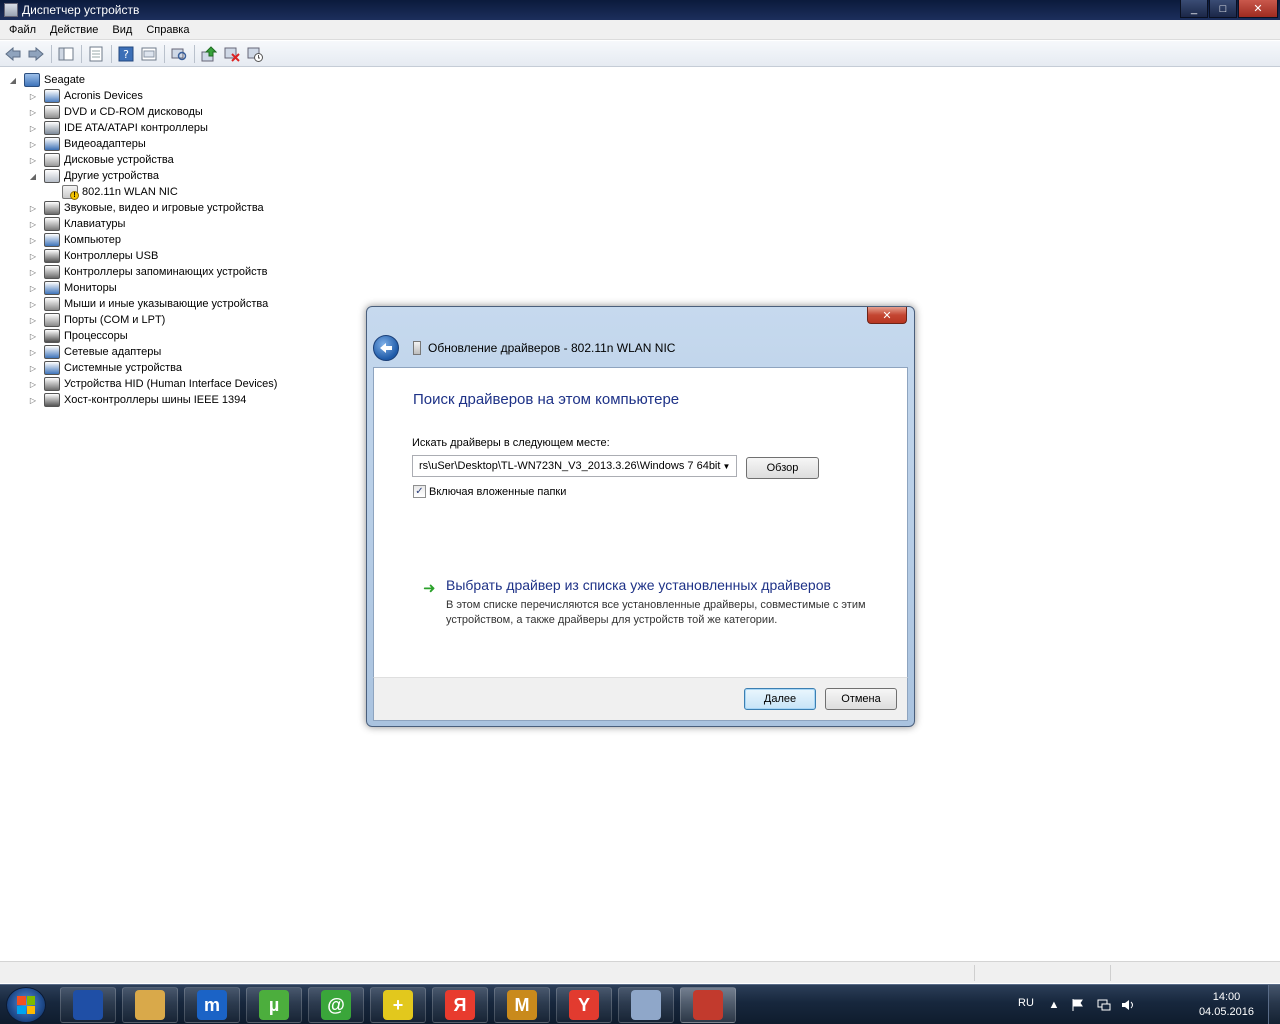 The width and height of the screenshot is (1280, 1024). Describe the element at coordinates (179, 54) in the screenshot. I see `scan-hardware-icon` at that location.